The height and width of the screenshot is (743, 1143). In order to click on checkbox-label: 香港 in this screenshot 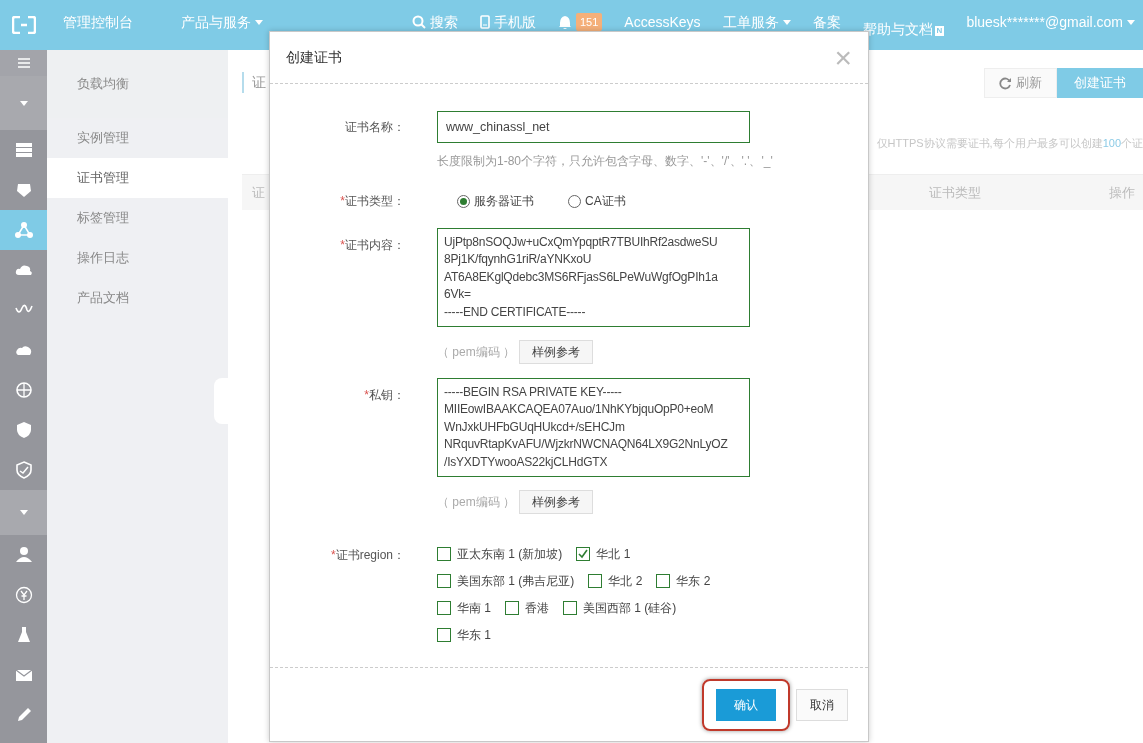, I will do `click(537, 608)`.